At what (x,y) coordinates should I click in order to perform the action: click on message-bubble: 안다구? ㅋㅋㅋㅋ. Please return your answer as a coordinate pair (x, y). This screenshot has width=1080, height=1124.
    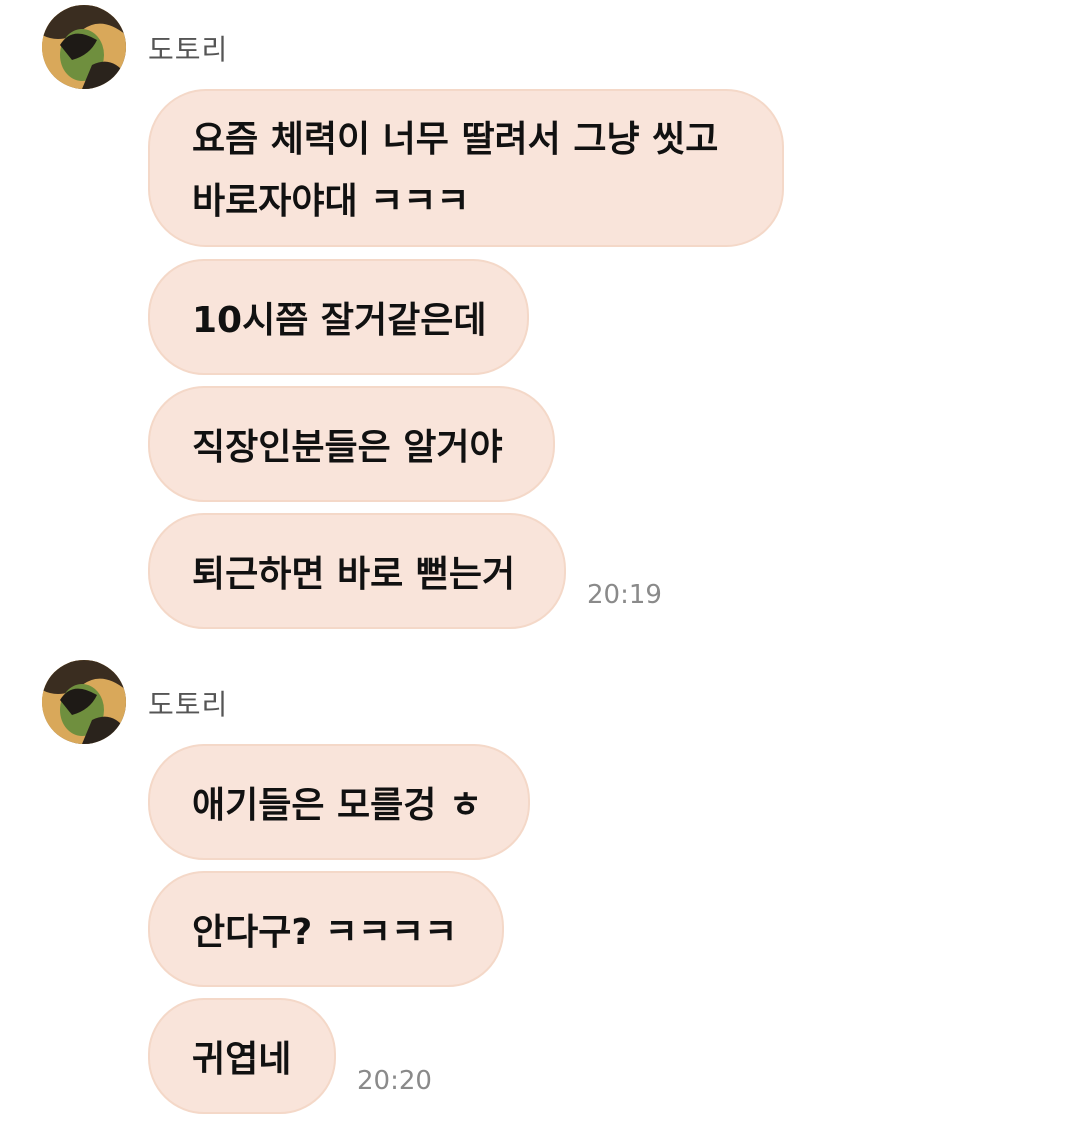
    Looking at the image, I should click on (326, 929).